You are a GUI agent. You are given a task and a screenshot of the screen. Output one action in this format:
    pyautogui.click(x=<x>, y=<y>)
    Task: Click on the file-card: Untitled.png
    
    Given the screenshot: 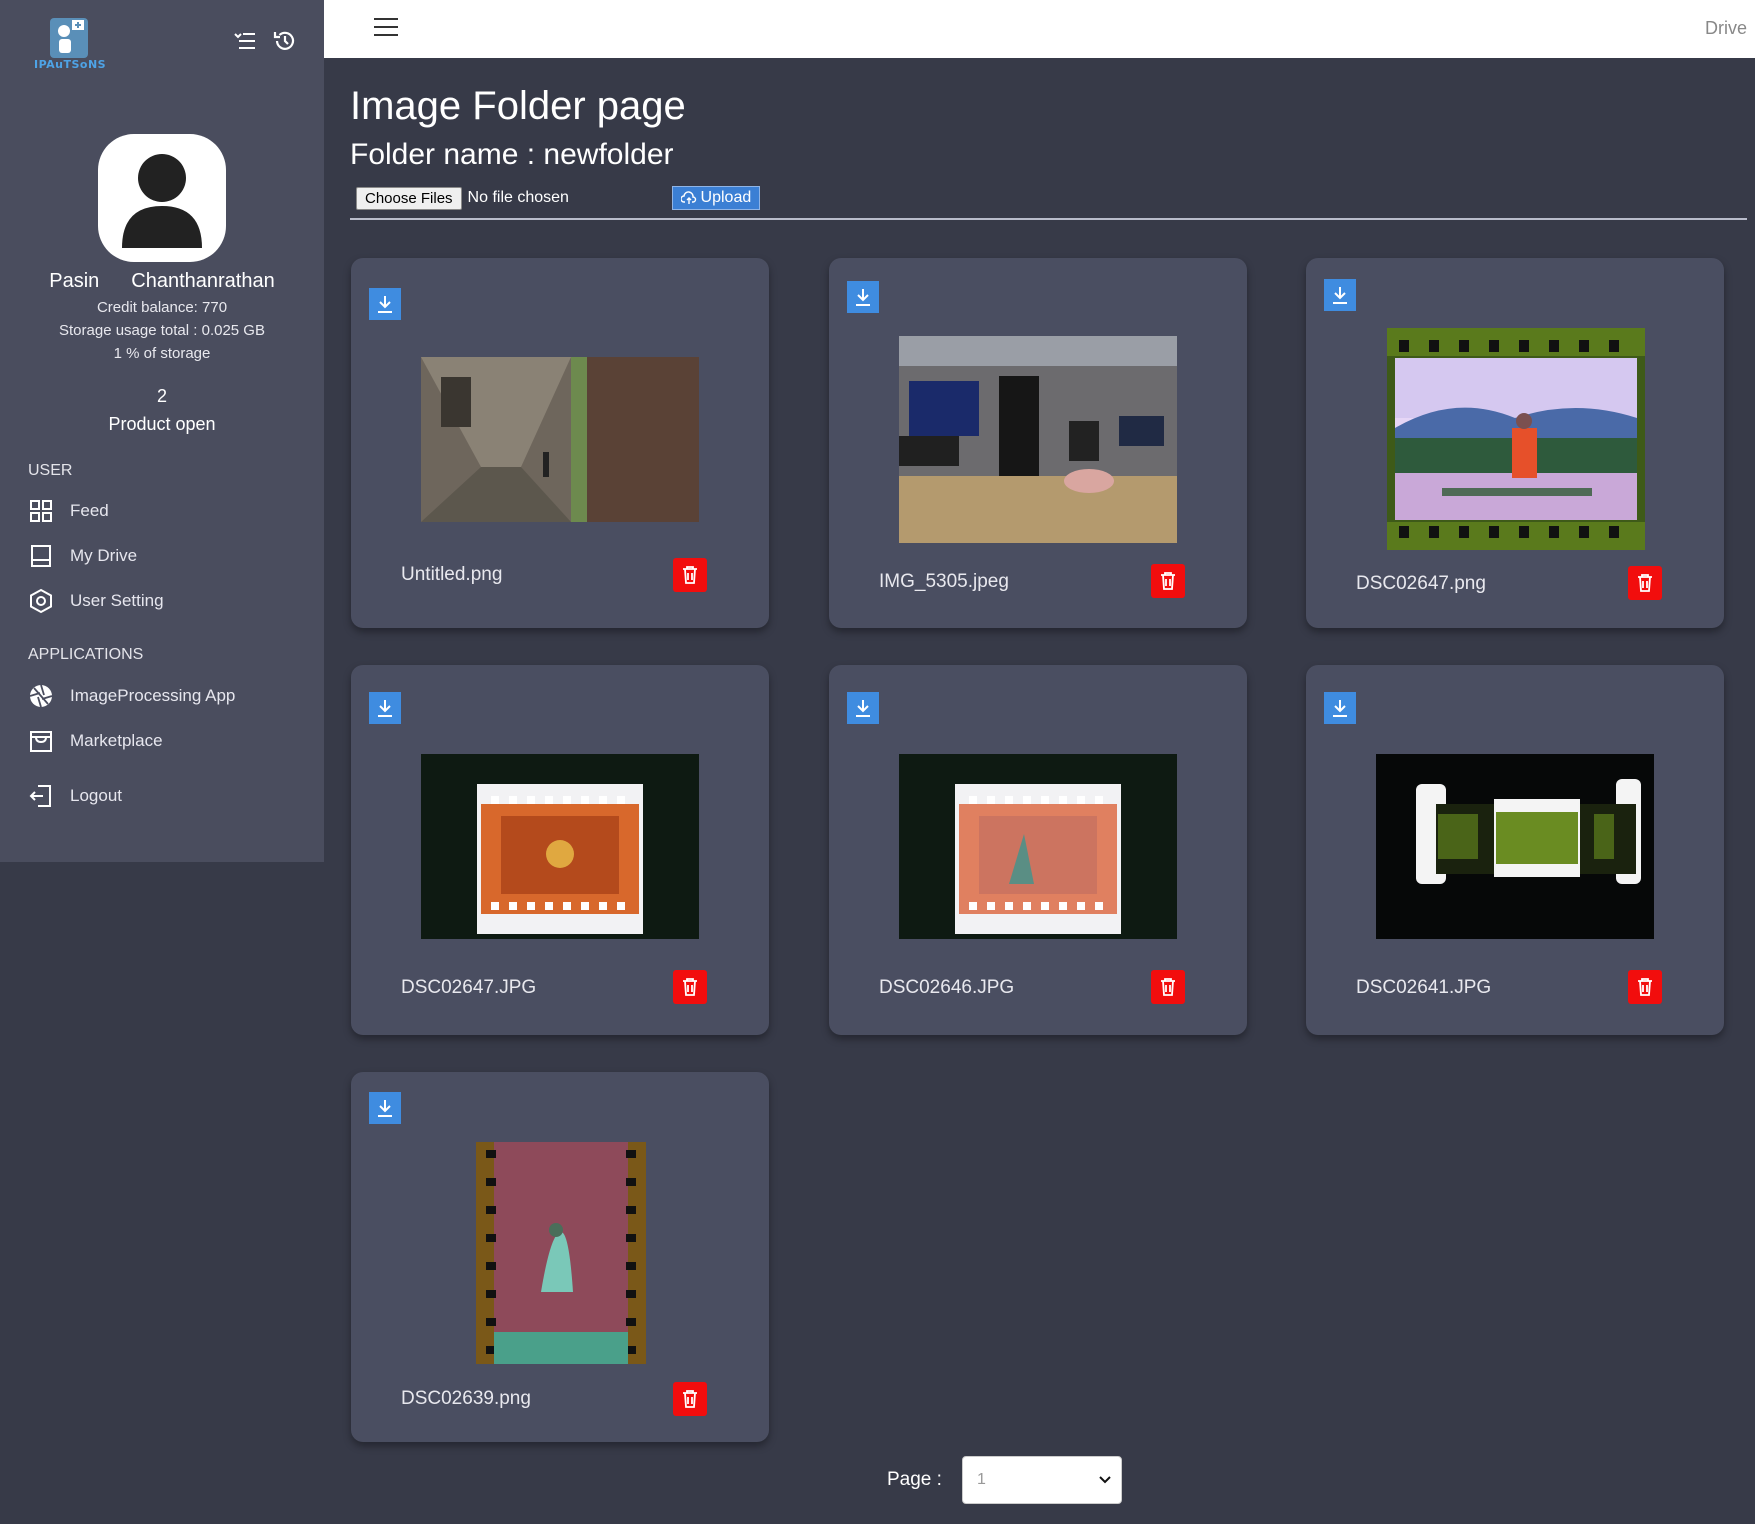 What is the action you would take?
    pyautogui.click(x=560, y=443)
    